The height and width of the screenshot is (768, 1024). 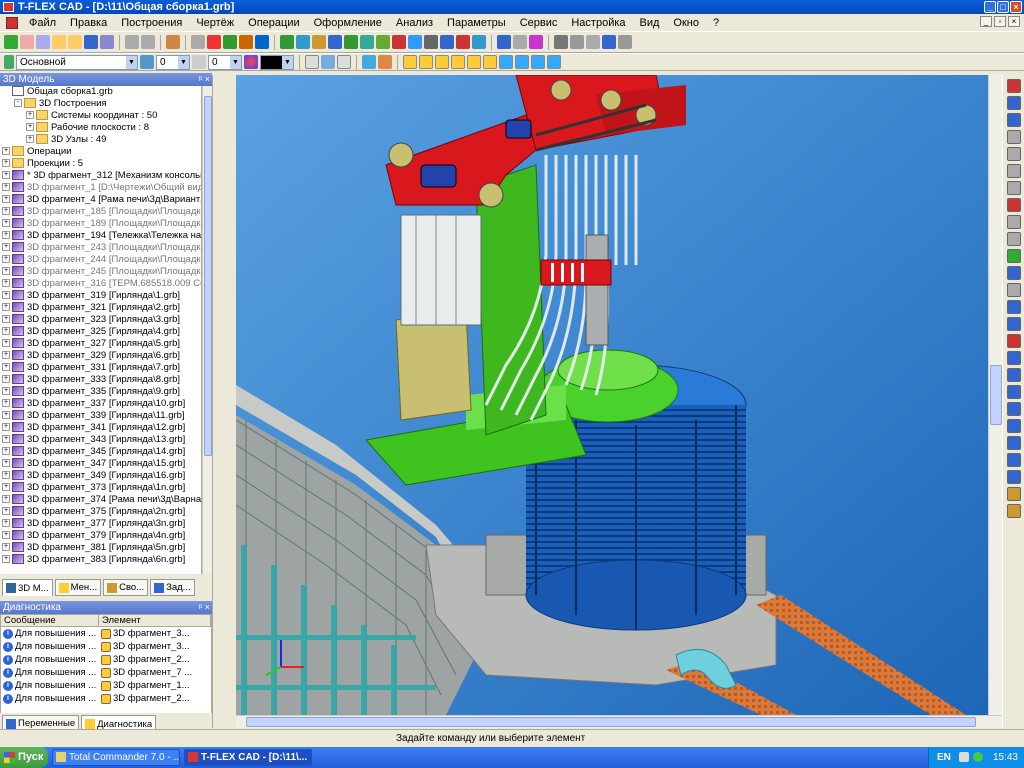 I want to click on language-indicator: EN, so click(x=944, y=757).